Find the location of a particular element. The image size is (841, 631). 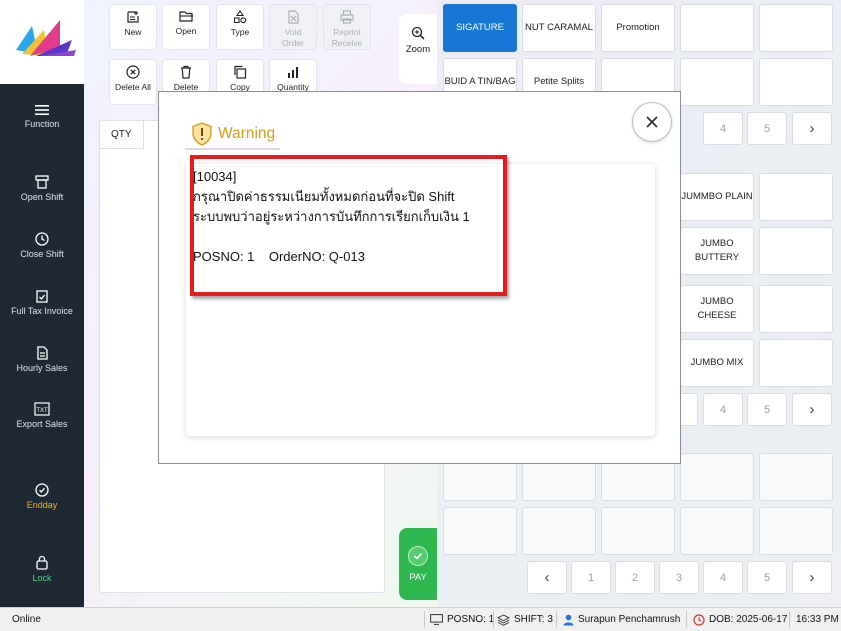

dialog-title: Warning is located at coordinates (233, 134).